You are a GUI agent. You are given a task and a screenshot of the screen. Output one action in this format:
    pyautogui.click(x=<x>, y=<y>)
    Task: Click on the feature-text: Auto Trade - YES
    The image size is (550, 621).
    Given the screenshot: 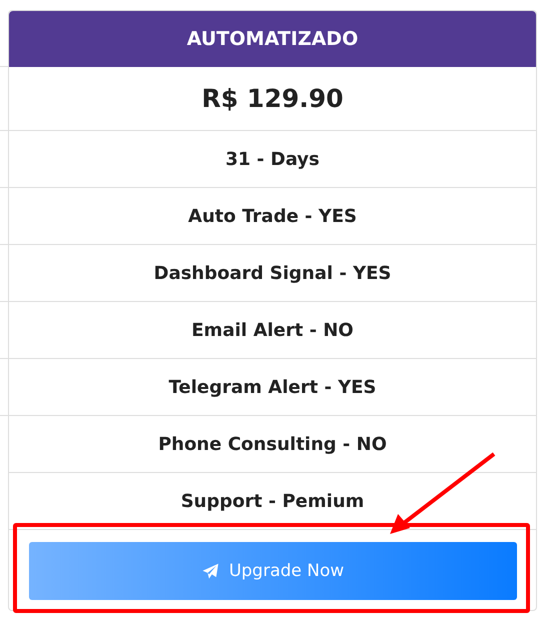 What is the action you would take?
    pyautogui.click(x=272, y=215)
    